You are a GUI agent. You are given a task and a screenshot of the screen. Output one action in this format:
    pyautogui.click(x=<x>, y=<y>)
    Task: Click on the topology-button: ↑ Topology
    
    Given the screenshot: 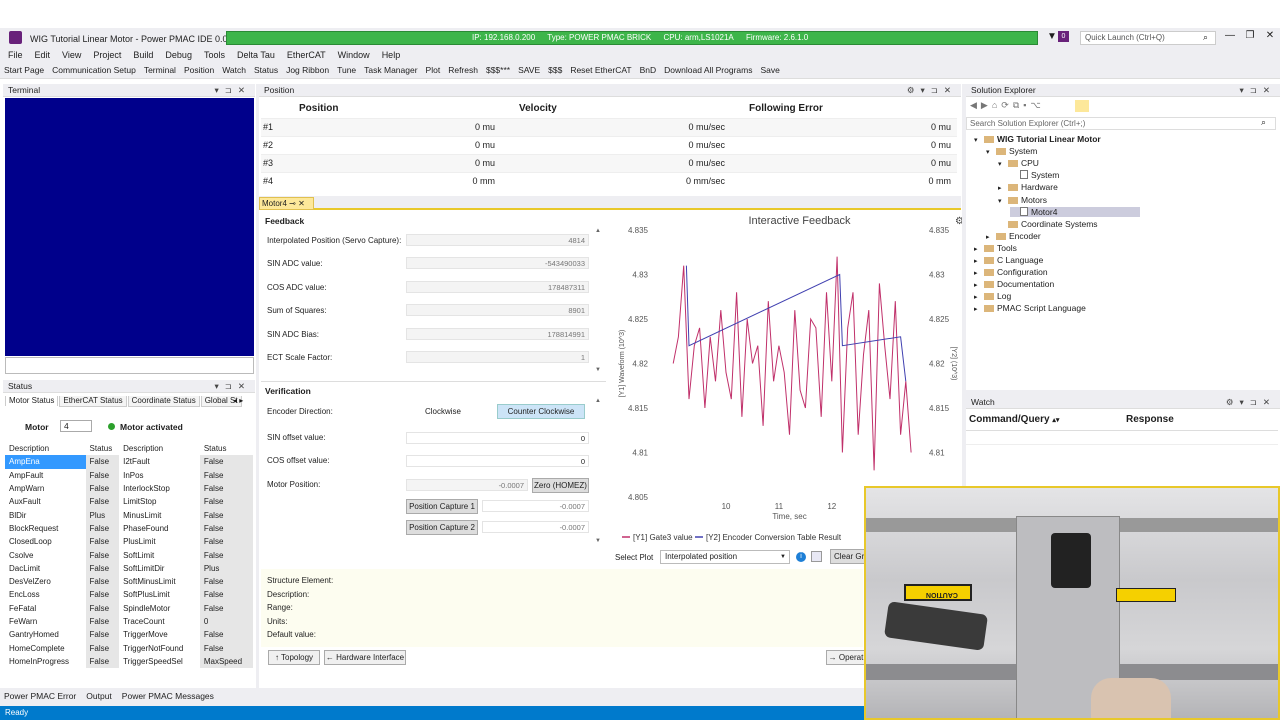 What is the action you would take?
    pyautogui.click(x=294, y=657)
    